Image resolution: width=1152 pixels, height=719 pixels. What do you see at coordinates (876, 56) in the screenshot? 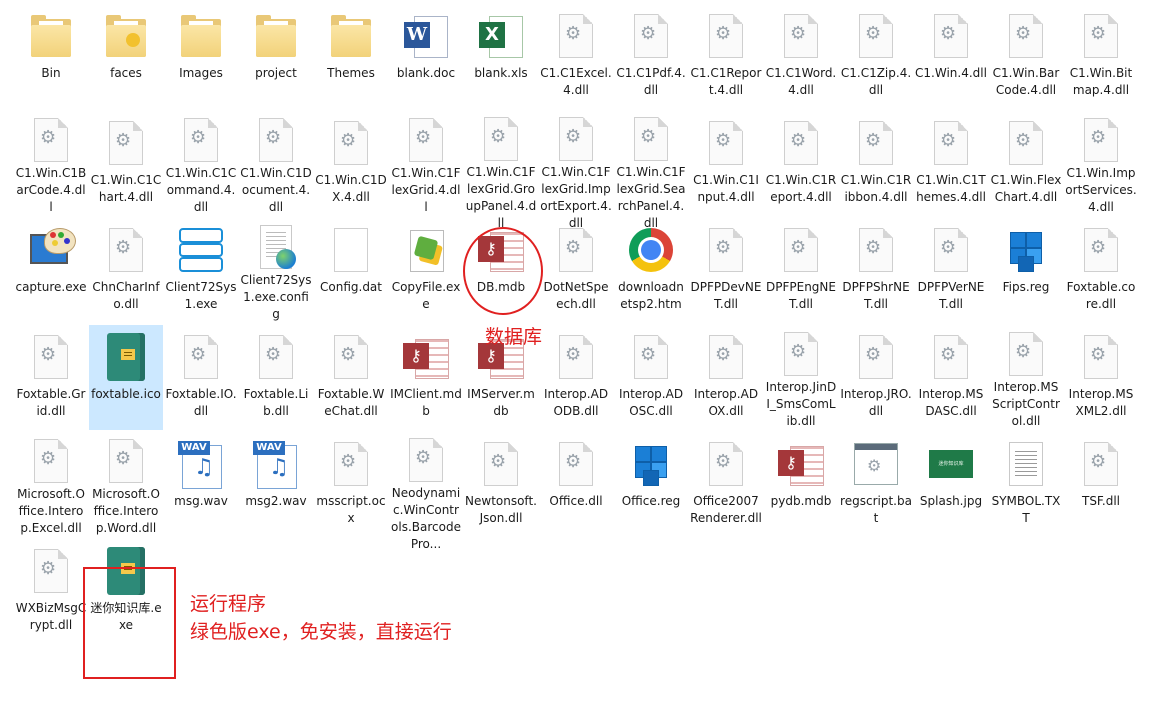
I see `file-item: ⚙ C1.C1Zip.4.dll` at bounding box center [876, 56].